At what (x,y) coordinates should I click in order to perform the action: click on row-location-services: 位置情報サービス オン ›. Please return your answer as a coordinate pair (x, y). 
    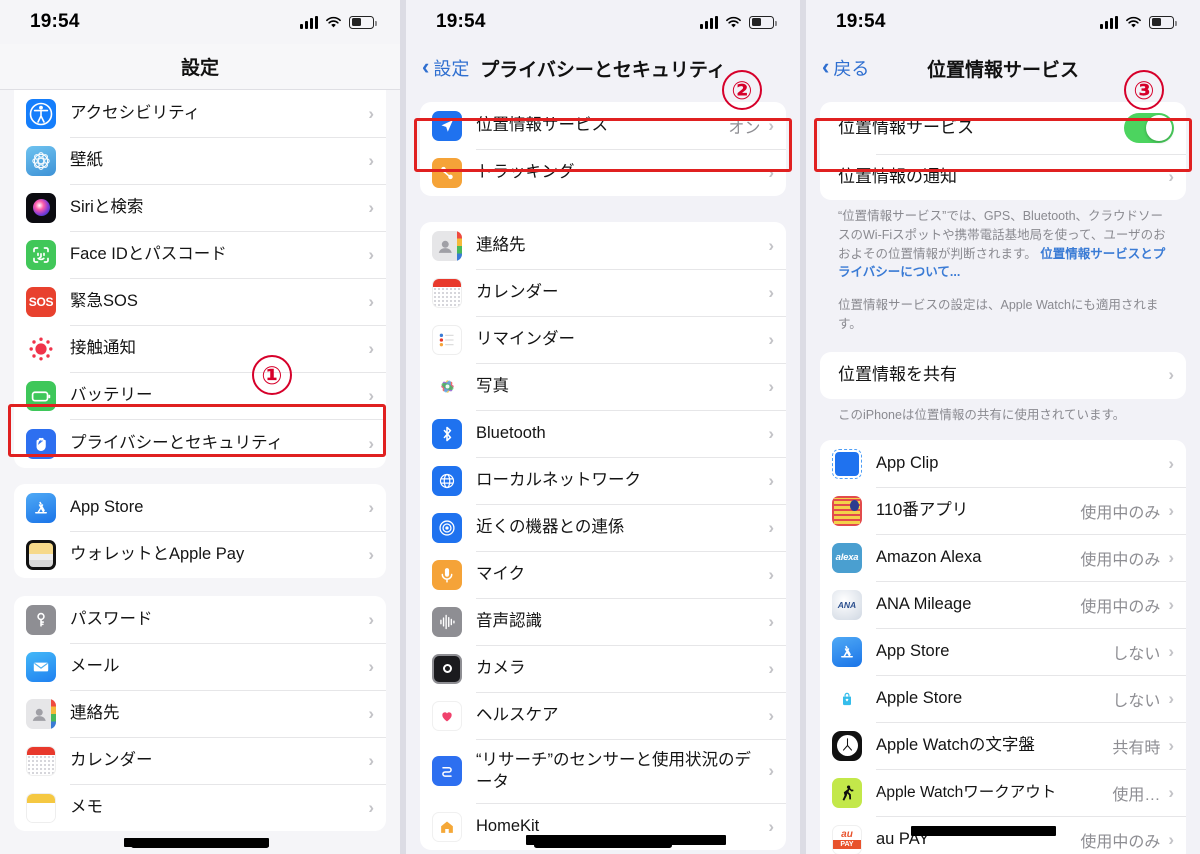
    Looking at the image, I should click on (603, 125).